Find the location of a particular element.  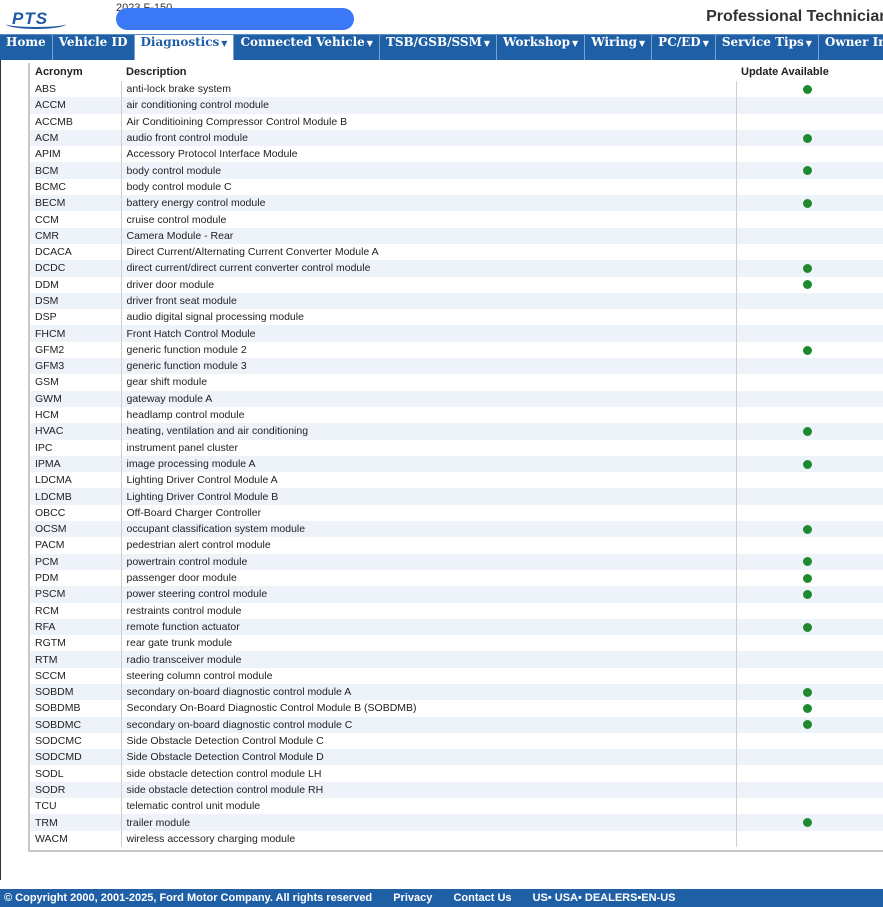

nav-item-label: Wiring is located at coordinates (614, 42).